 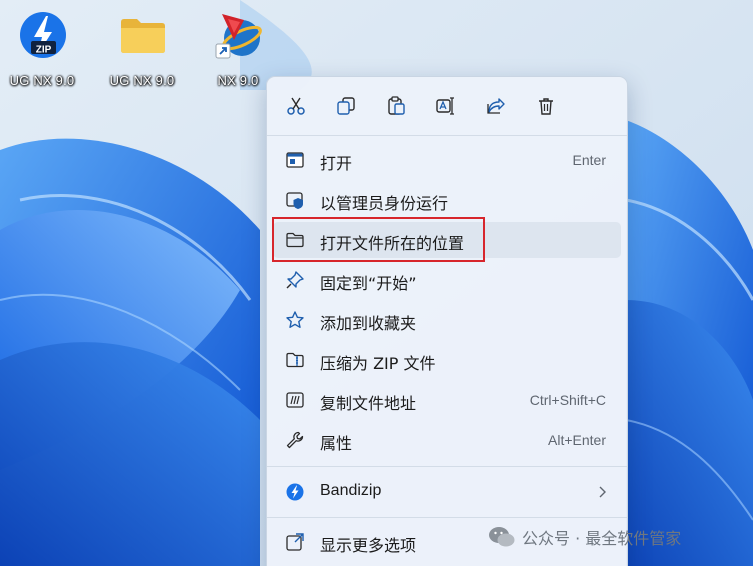 I want to click on path-icon, so click(x=295, y=400).